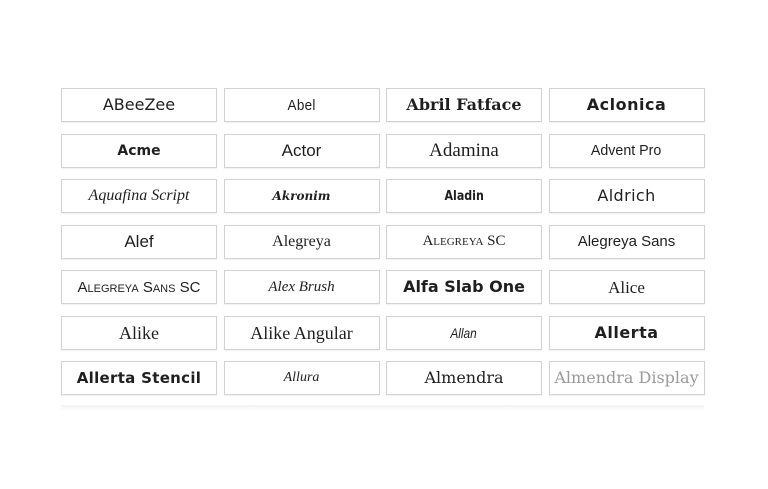 Image resolution: width=768 pixels, height=489 pixels. I want to click on font-name: Allan, so click(464, 332).